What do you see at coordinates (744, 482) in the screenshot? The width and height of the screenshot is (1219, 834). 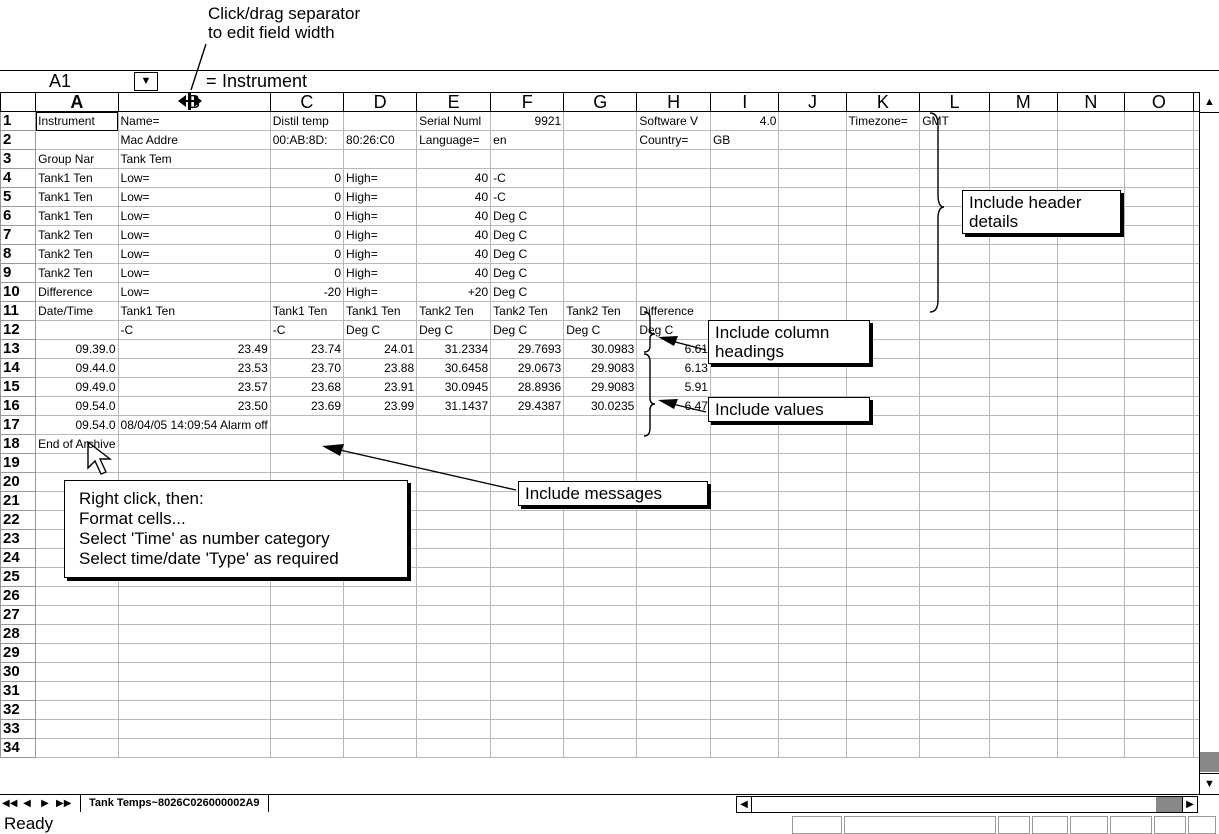 I see `cell-i20` at bounding box center [744, 482].